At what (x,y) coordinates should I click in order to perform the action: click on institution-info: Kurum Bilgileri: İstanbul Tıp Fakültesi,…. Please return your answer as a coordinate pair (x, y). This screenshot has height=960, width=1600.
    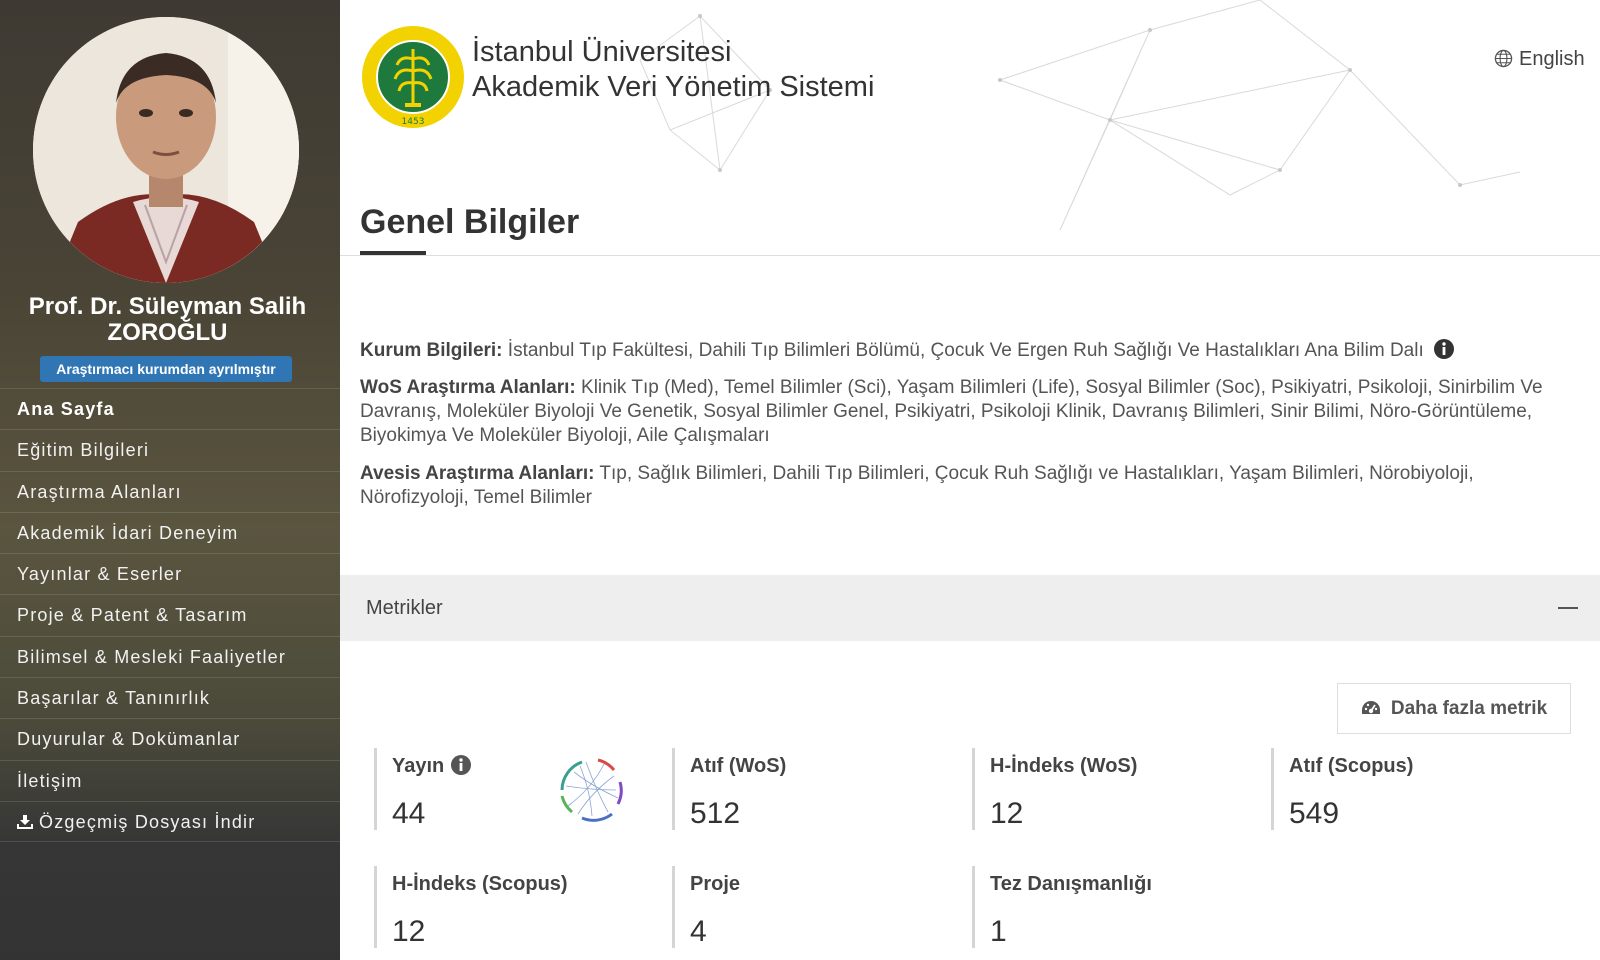
    Looking at the image, I should click on (960, 350).